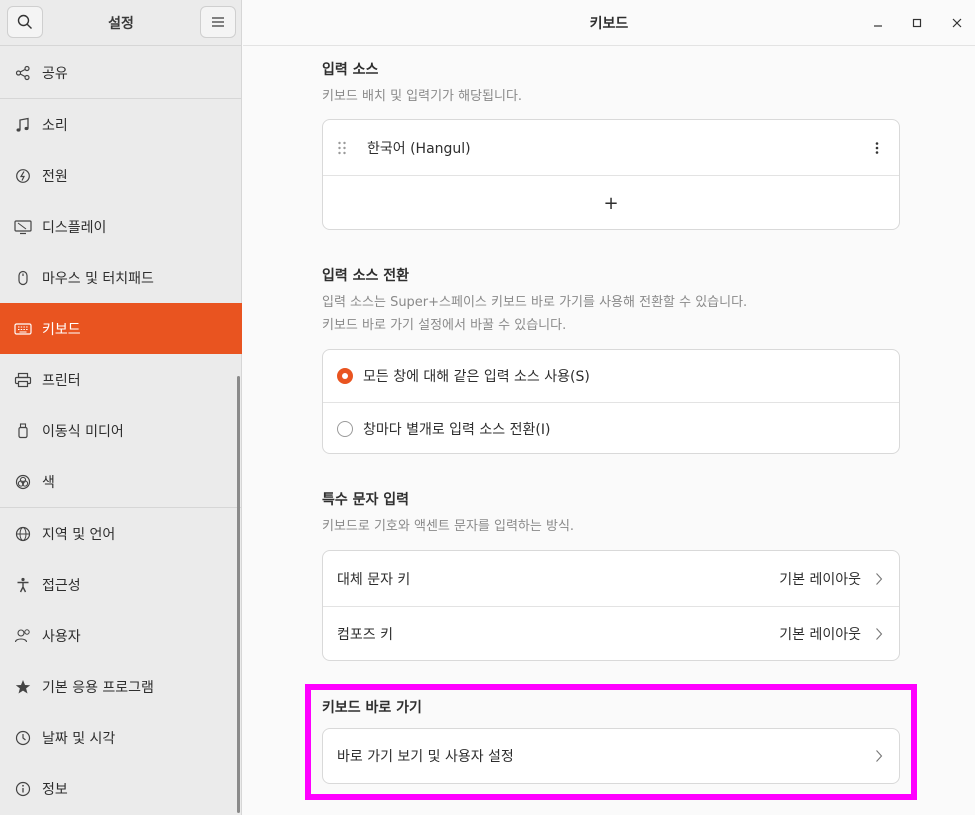 This screenshot has width=975, height=815. Describe the element at coordinates (878, 23) in the screenshot. I see `minimize-button` at that location.